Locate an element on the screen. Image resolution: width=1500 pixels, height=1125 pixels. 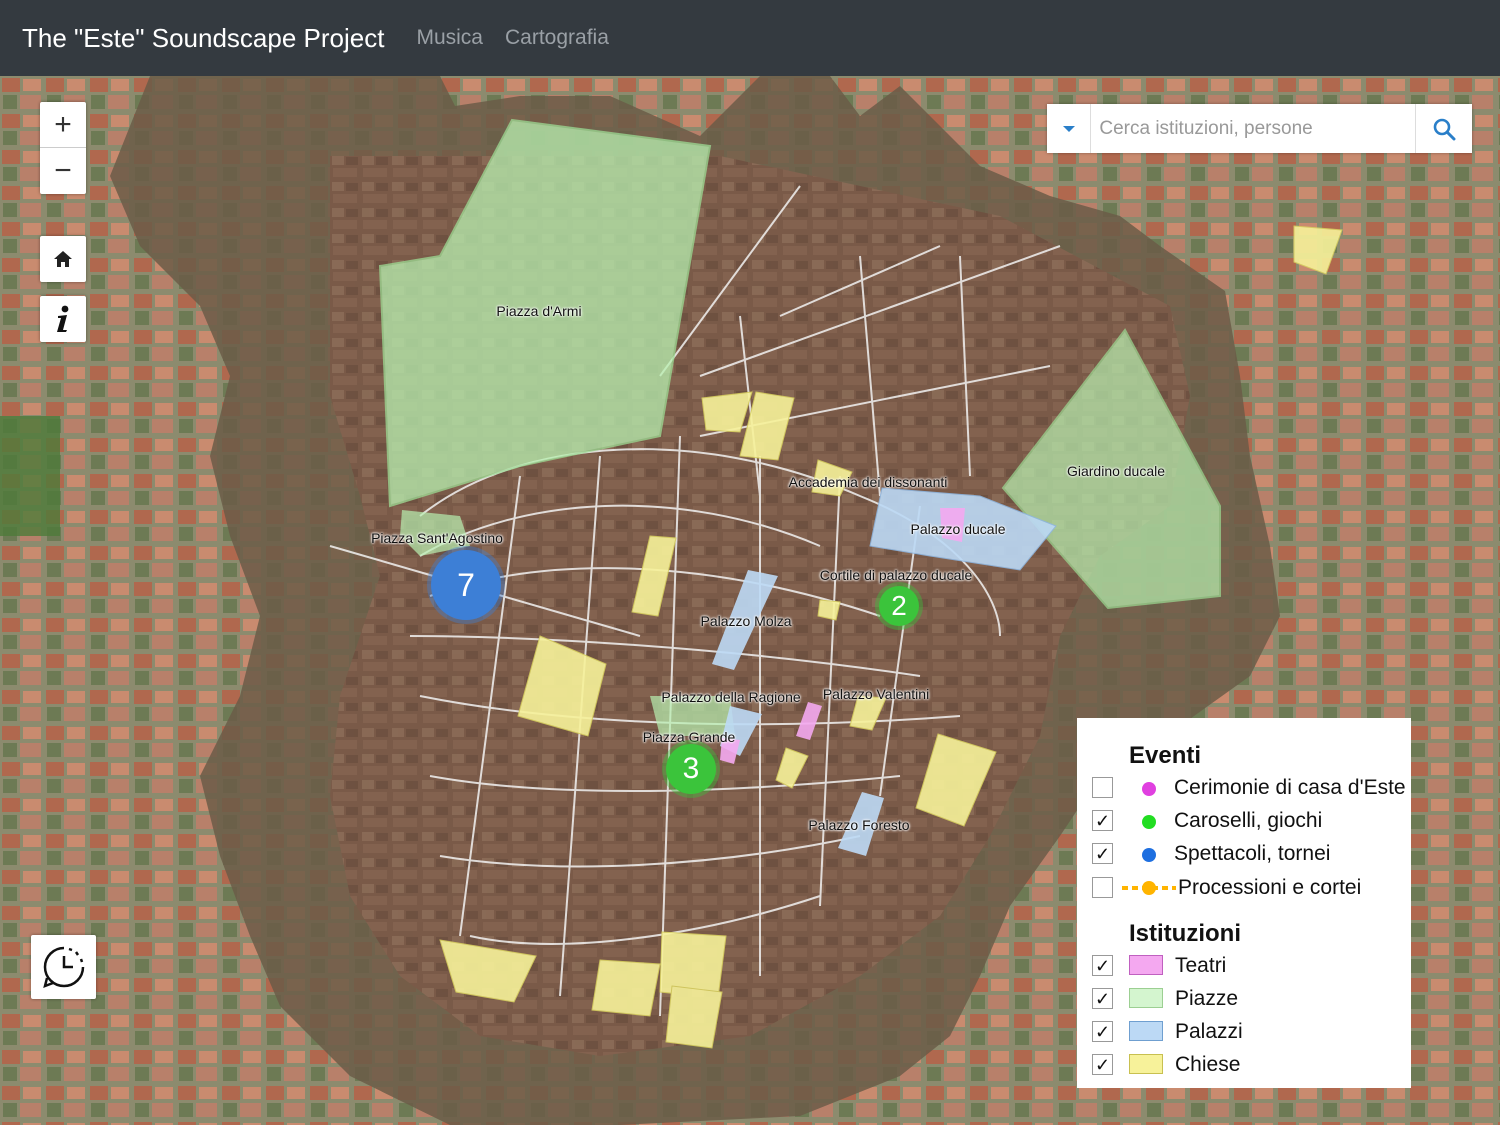
zoom-control: + − is located at coordinates (63, 148).